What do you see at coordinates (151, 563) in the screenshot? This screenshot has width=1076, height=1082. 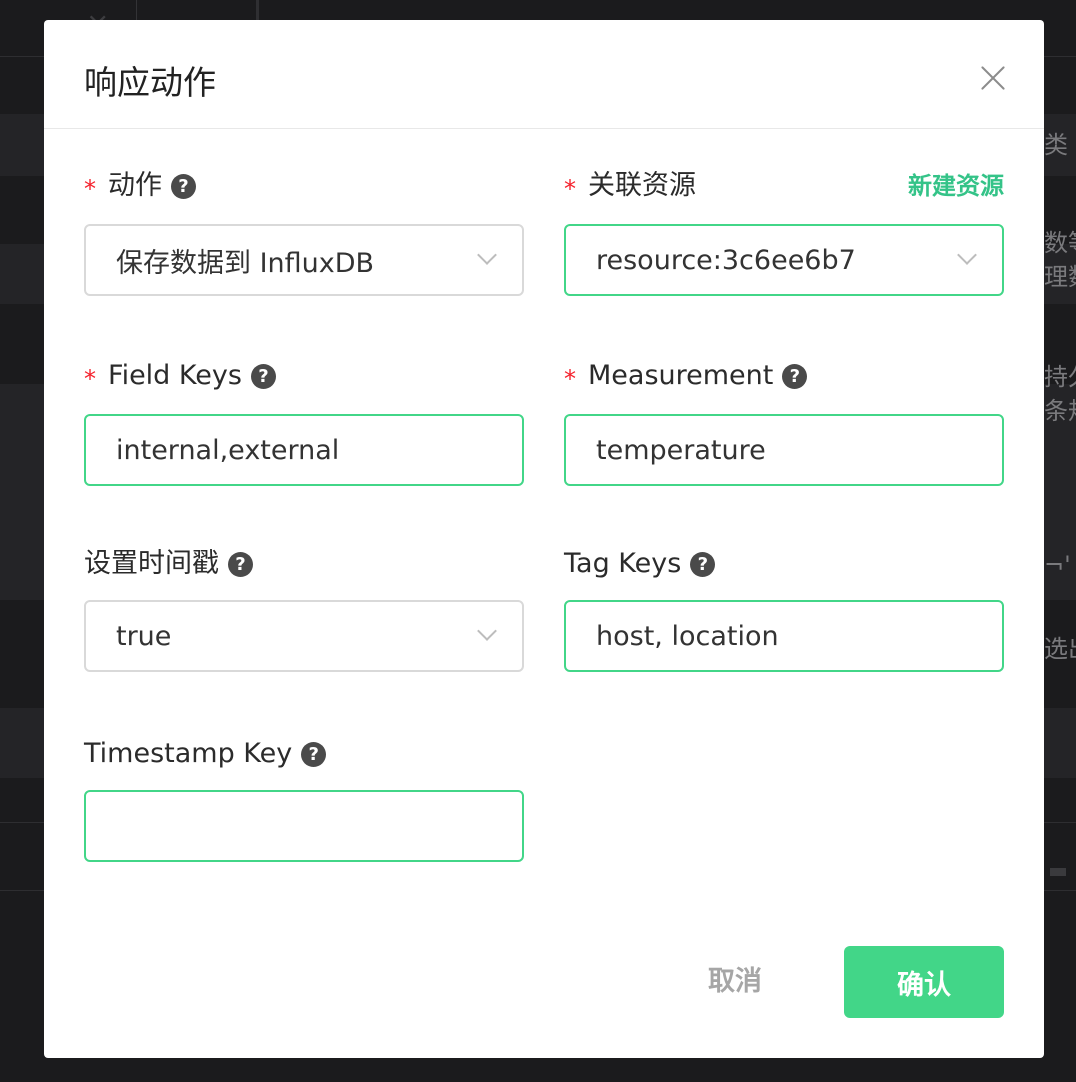 I see `set-timestamp-label: 设置时间戳` at bounding box center [151, 563].